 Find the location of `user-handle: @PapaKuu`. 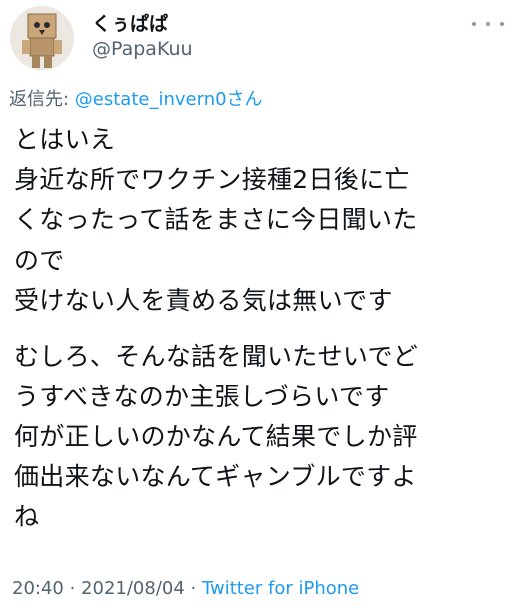

user-handle: @PapaKuu is located at coordinates (142, 49).